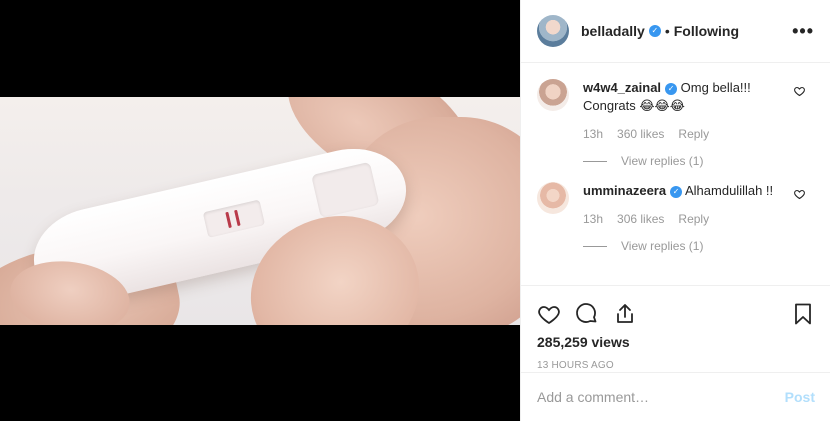  I want to click on more-options-icon: •••, so click(803, 31).